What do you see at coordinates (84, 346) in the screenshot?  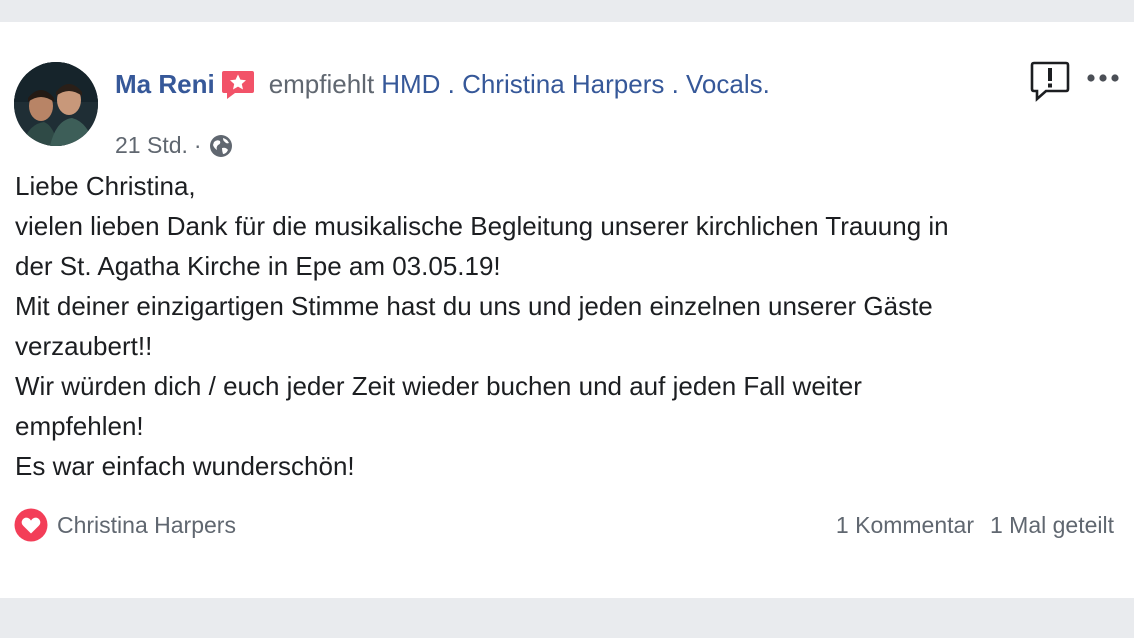 I see `body-line: verzaubert!!` at bounding box center [84, 346].